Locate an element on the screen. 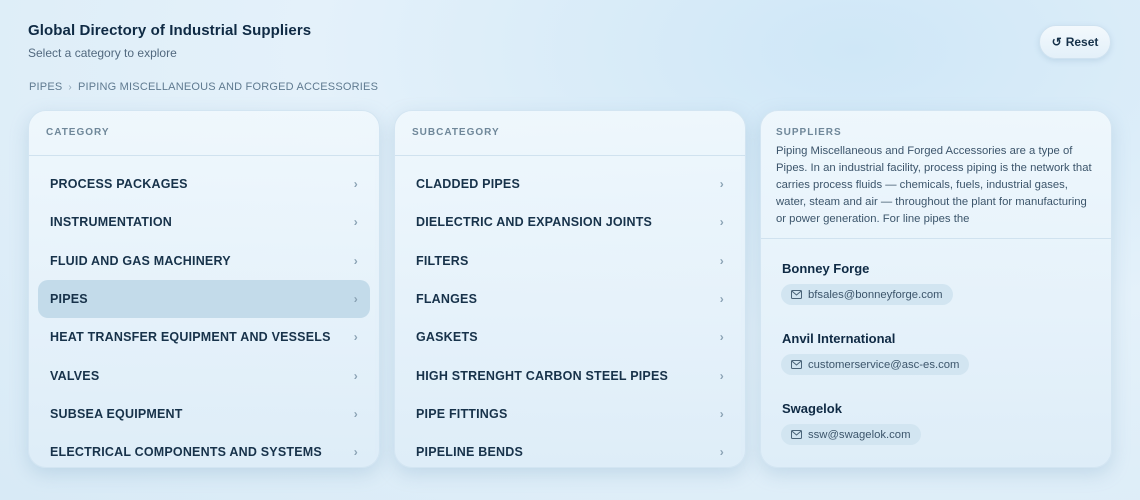 The height and width of the screenshot is (500, 1140). category-item-label: HEAT TRANSFER EQUIPMENT AND VESSELS is located at coordinates (190, 337).